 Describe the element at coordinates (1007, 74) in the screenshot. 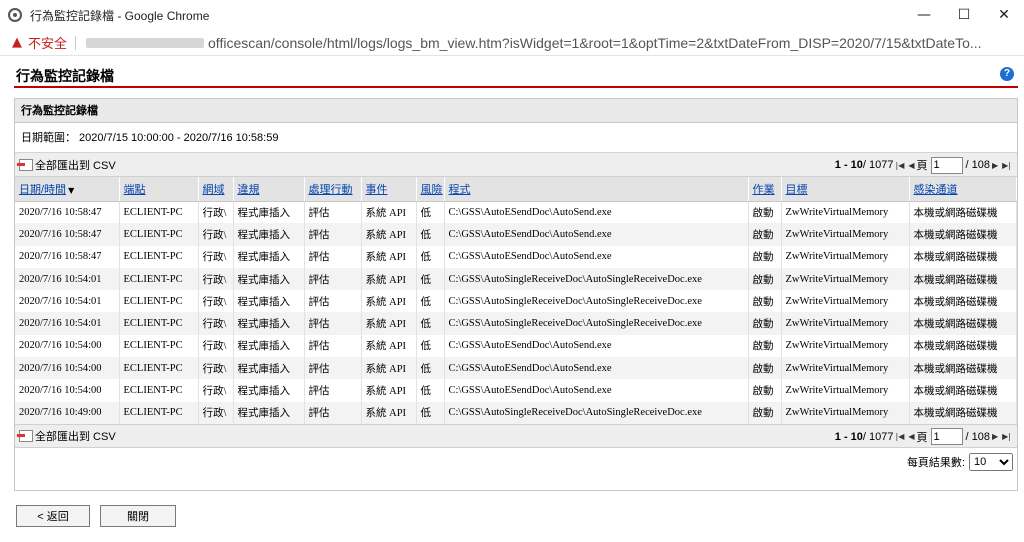

I see `help-icon: ?` at that location.